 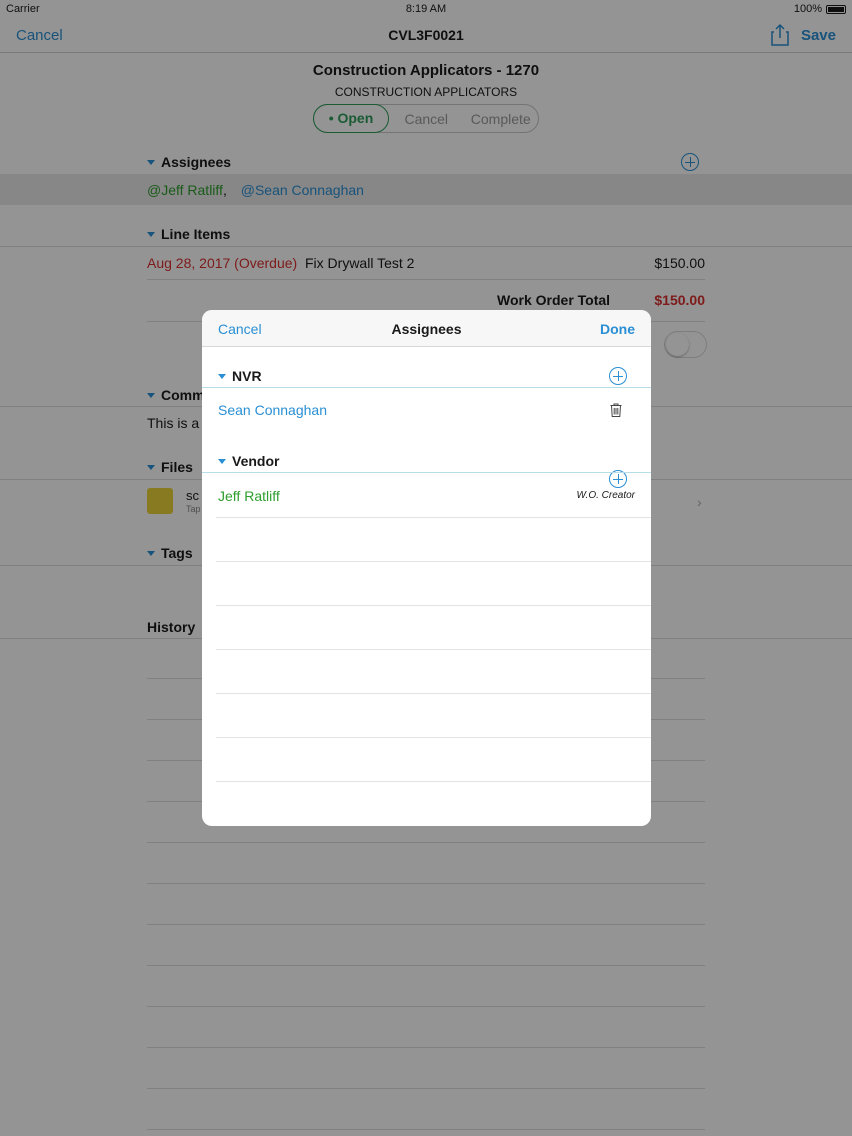 I want to click on add-nvr-assignee-icon, so click(x=618, y=376).